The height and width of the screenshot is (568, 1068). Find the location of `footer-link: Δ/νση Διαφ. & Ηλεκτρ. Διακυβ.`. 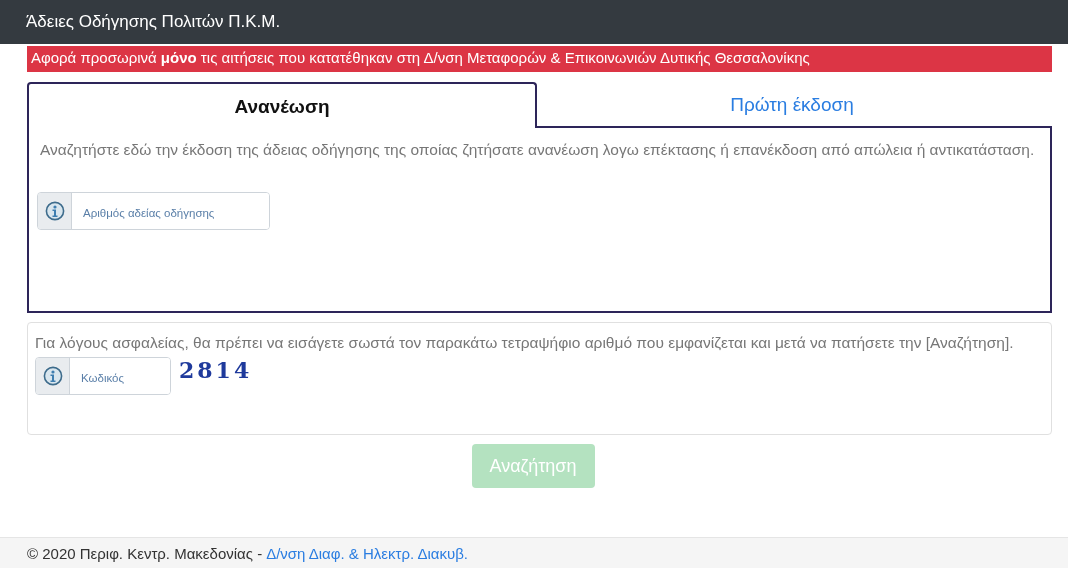

footer-link: Δ/νση Διαφ. & Ηλεκτρ. Διακυβ. is located at coordinates (367, 553).